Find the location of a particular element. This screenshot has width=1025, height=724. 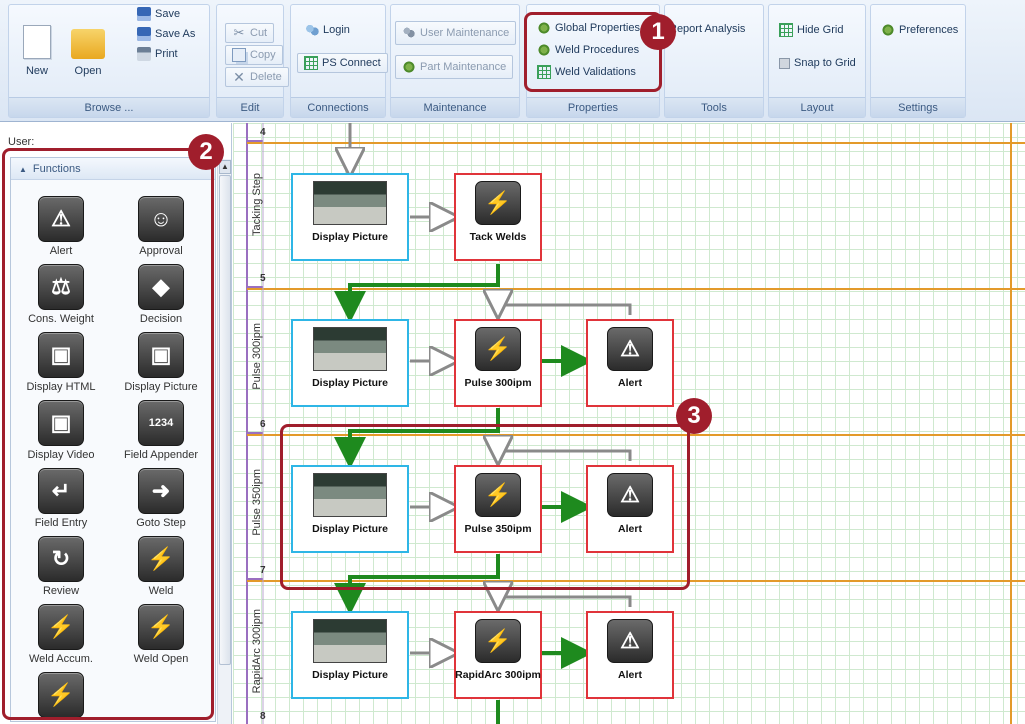

weld-validations-button: Weld Validations is located at coordinates (586, 72).